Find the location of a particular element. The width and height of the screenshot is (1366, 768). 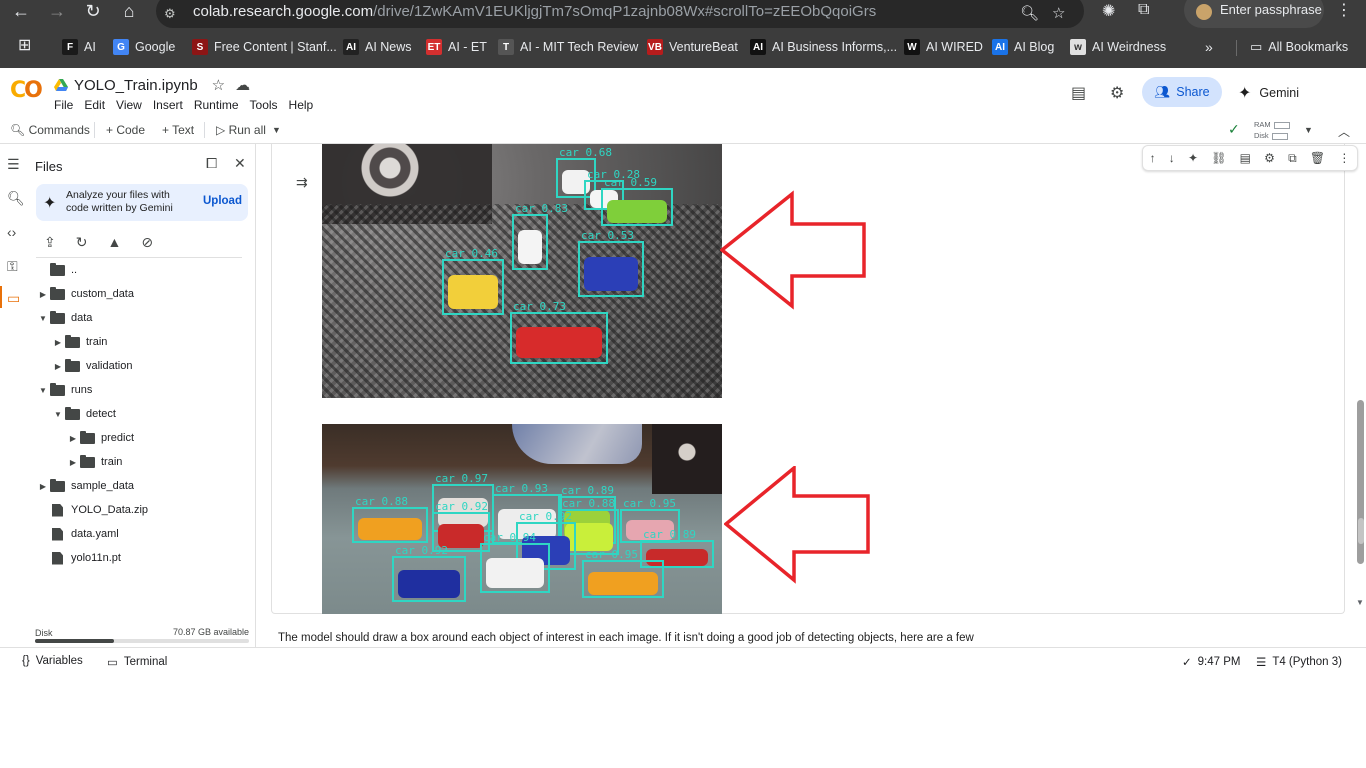

notebook-title: YOLO_Train.ipynb is located at coordinates (136, 85).